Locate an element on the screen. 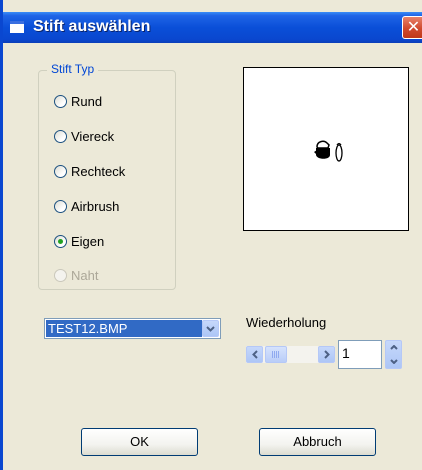  brush-icon is located at coordinates (328, 151).